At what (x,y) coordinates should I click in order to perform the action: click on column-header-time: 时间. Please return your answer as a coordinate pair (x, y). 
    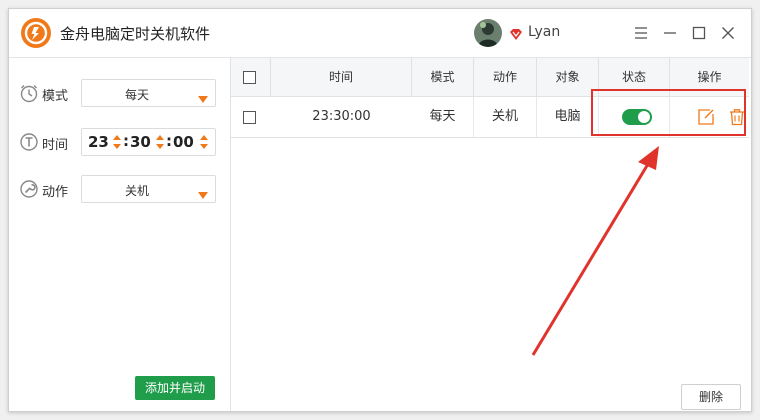
    Looking at the image, I should click on (341, 77).